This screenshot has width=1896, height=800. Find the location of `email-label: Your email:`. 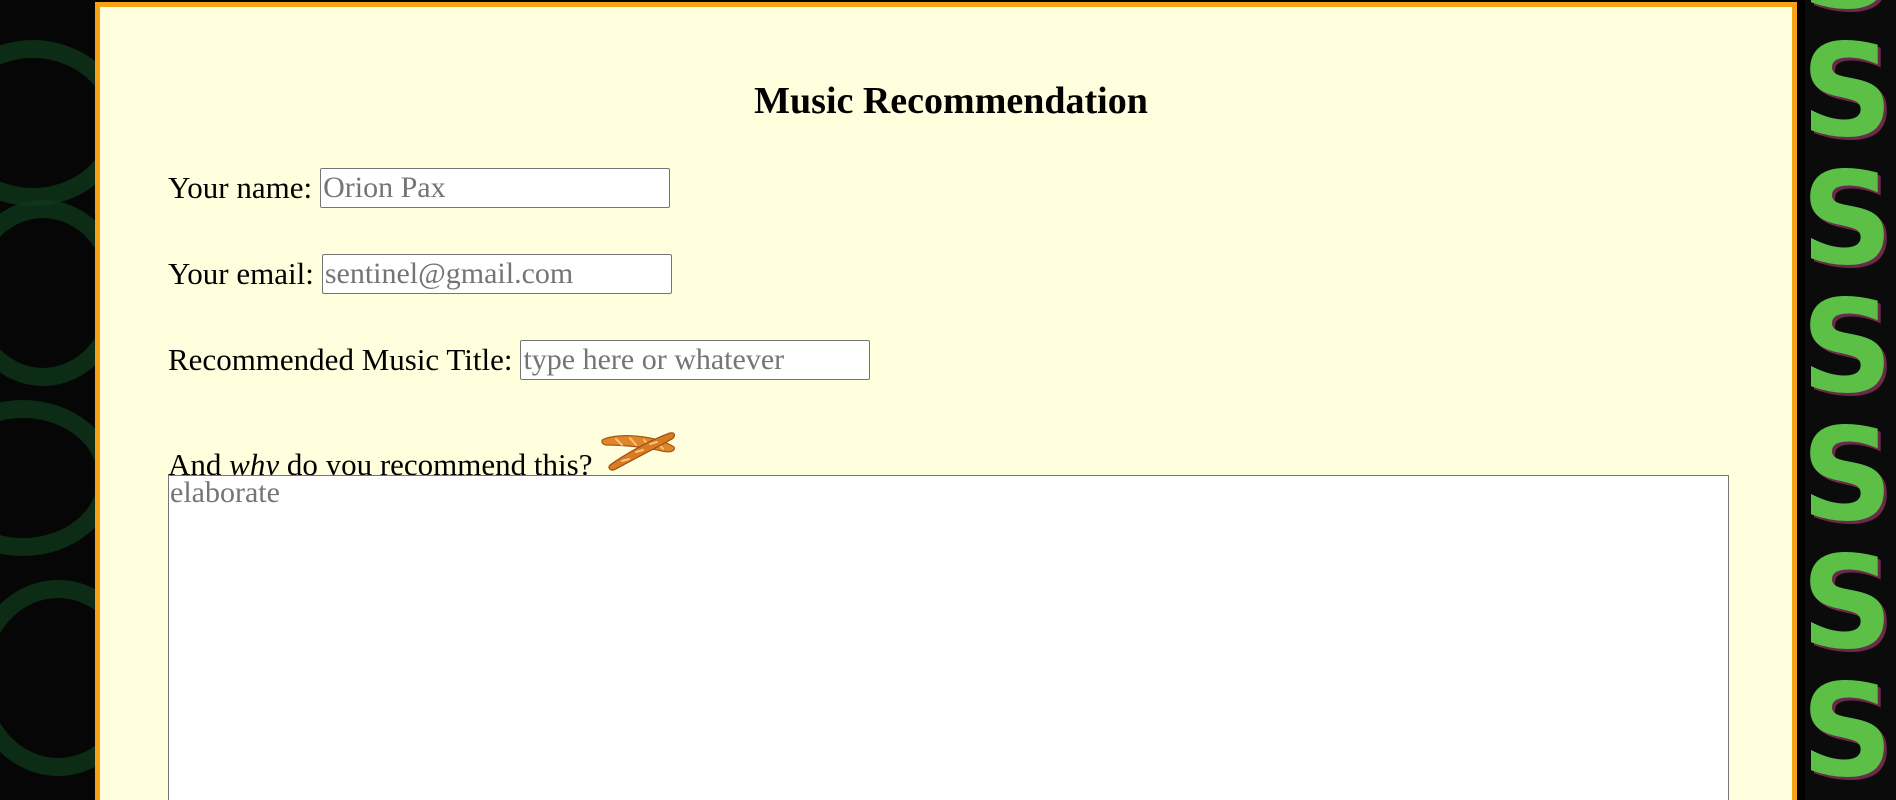

email-label: Your email: is located at coordinates (241, 273).